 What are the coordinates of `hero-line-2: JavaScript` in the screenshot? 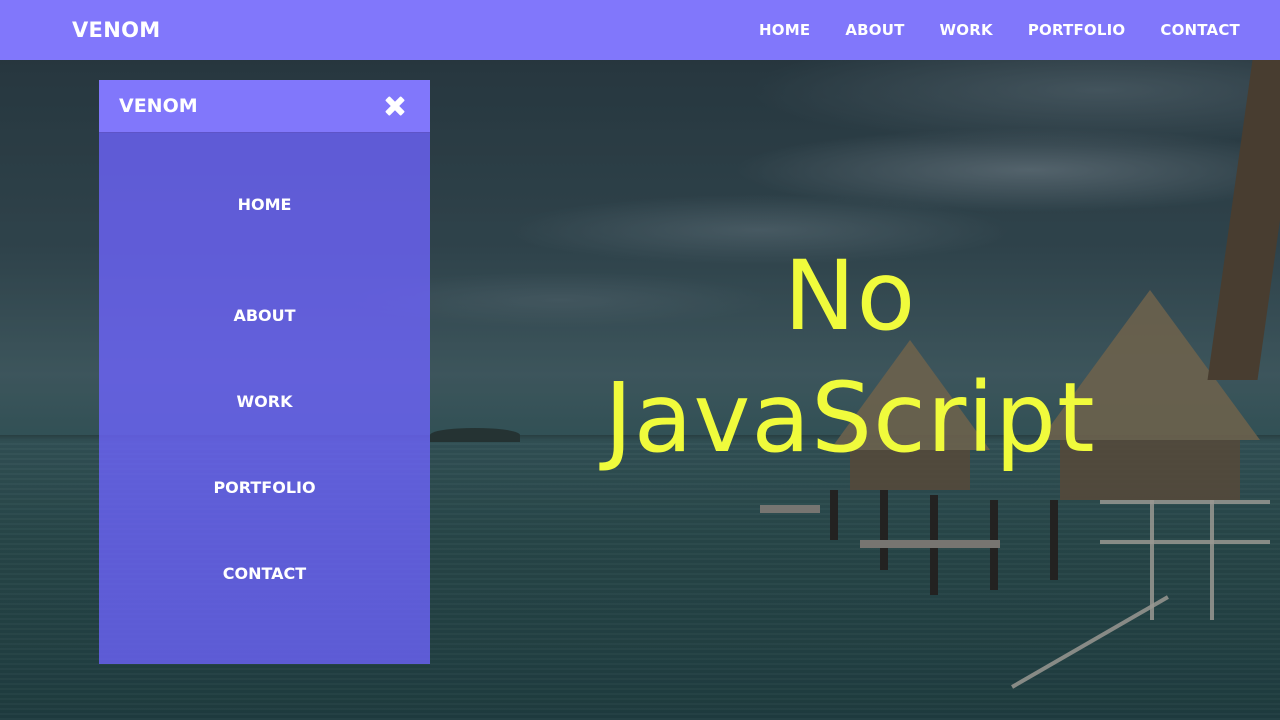 It's located at (850, 418).